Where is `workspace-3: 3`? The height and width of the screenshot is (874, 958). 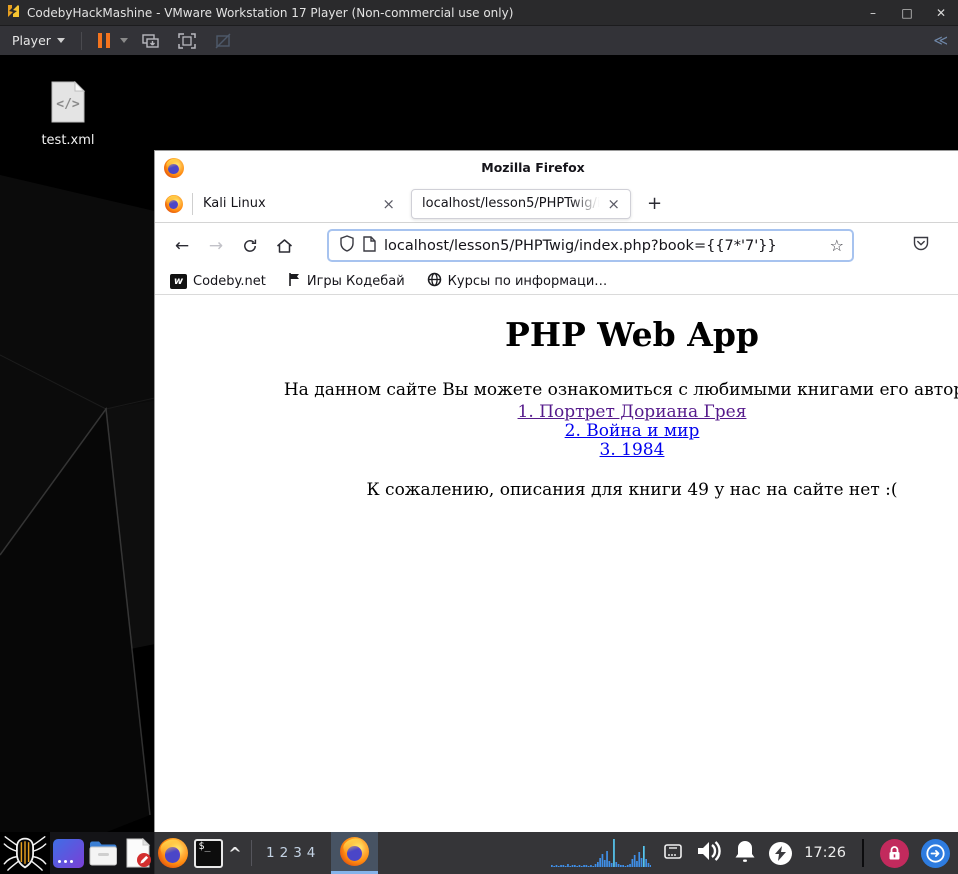 workspace-3: 3 is located at coordinates (297, 853).